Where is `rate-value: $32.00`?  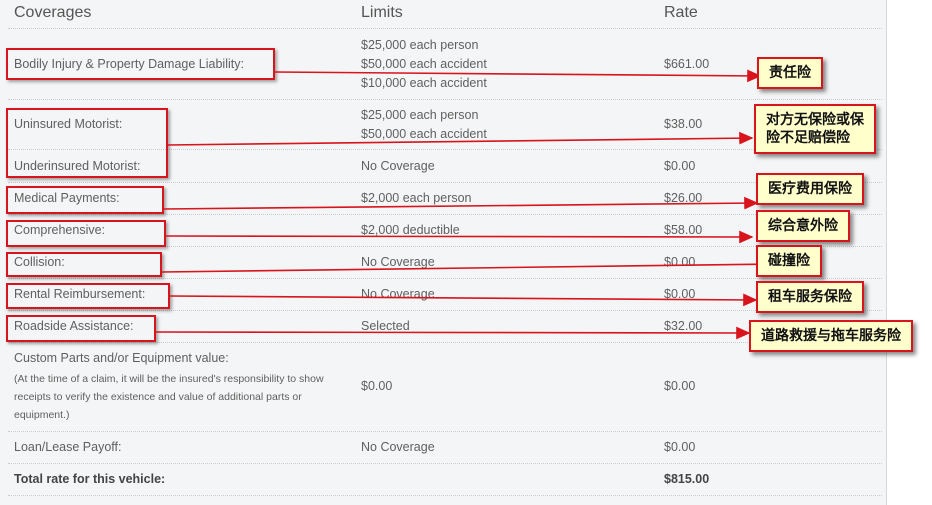 rate-value: $32.00 is located at coordinates (683, 326).